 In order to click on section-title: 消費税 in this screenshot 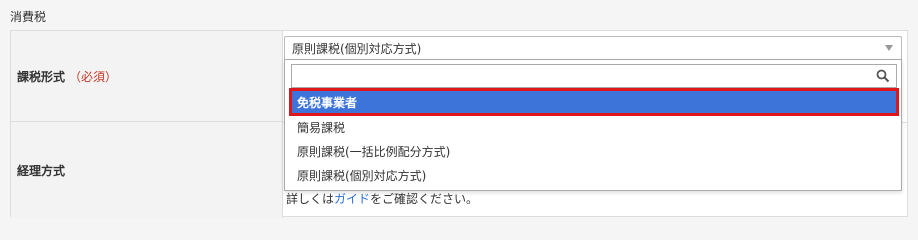, I will do `click(28, 17)`.